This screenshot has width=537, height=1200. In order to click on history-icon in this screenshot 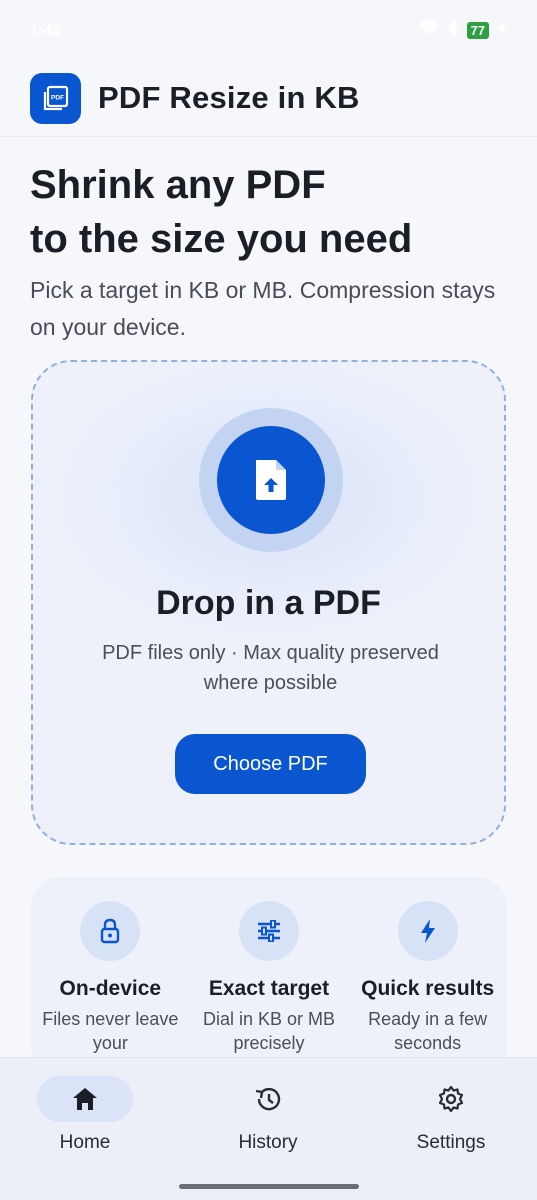, I will do `click(268, 1099)`.